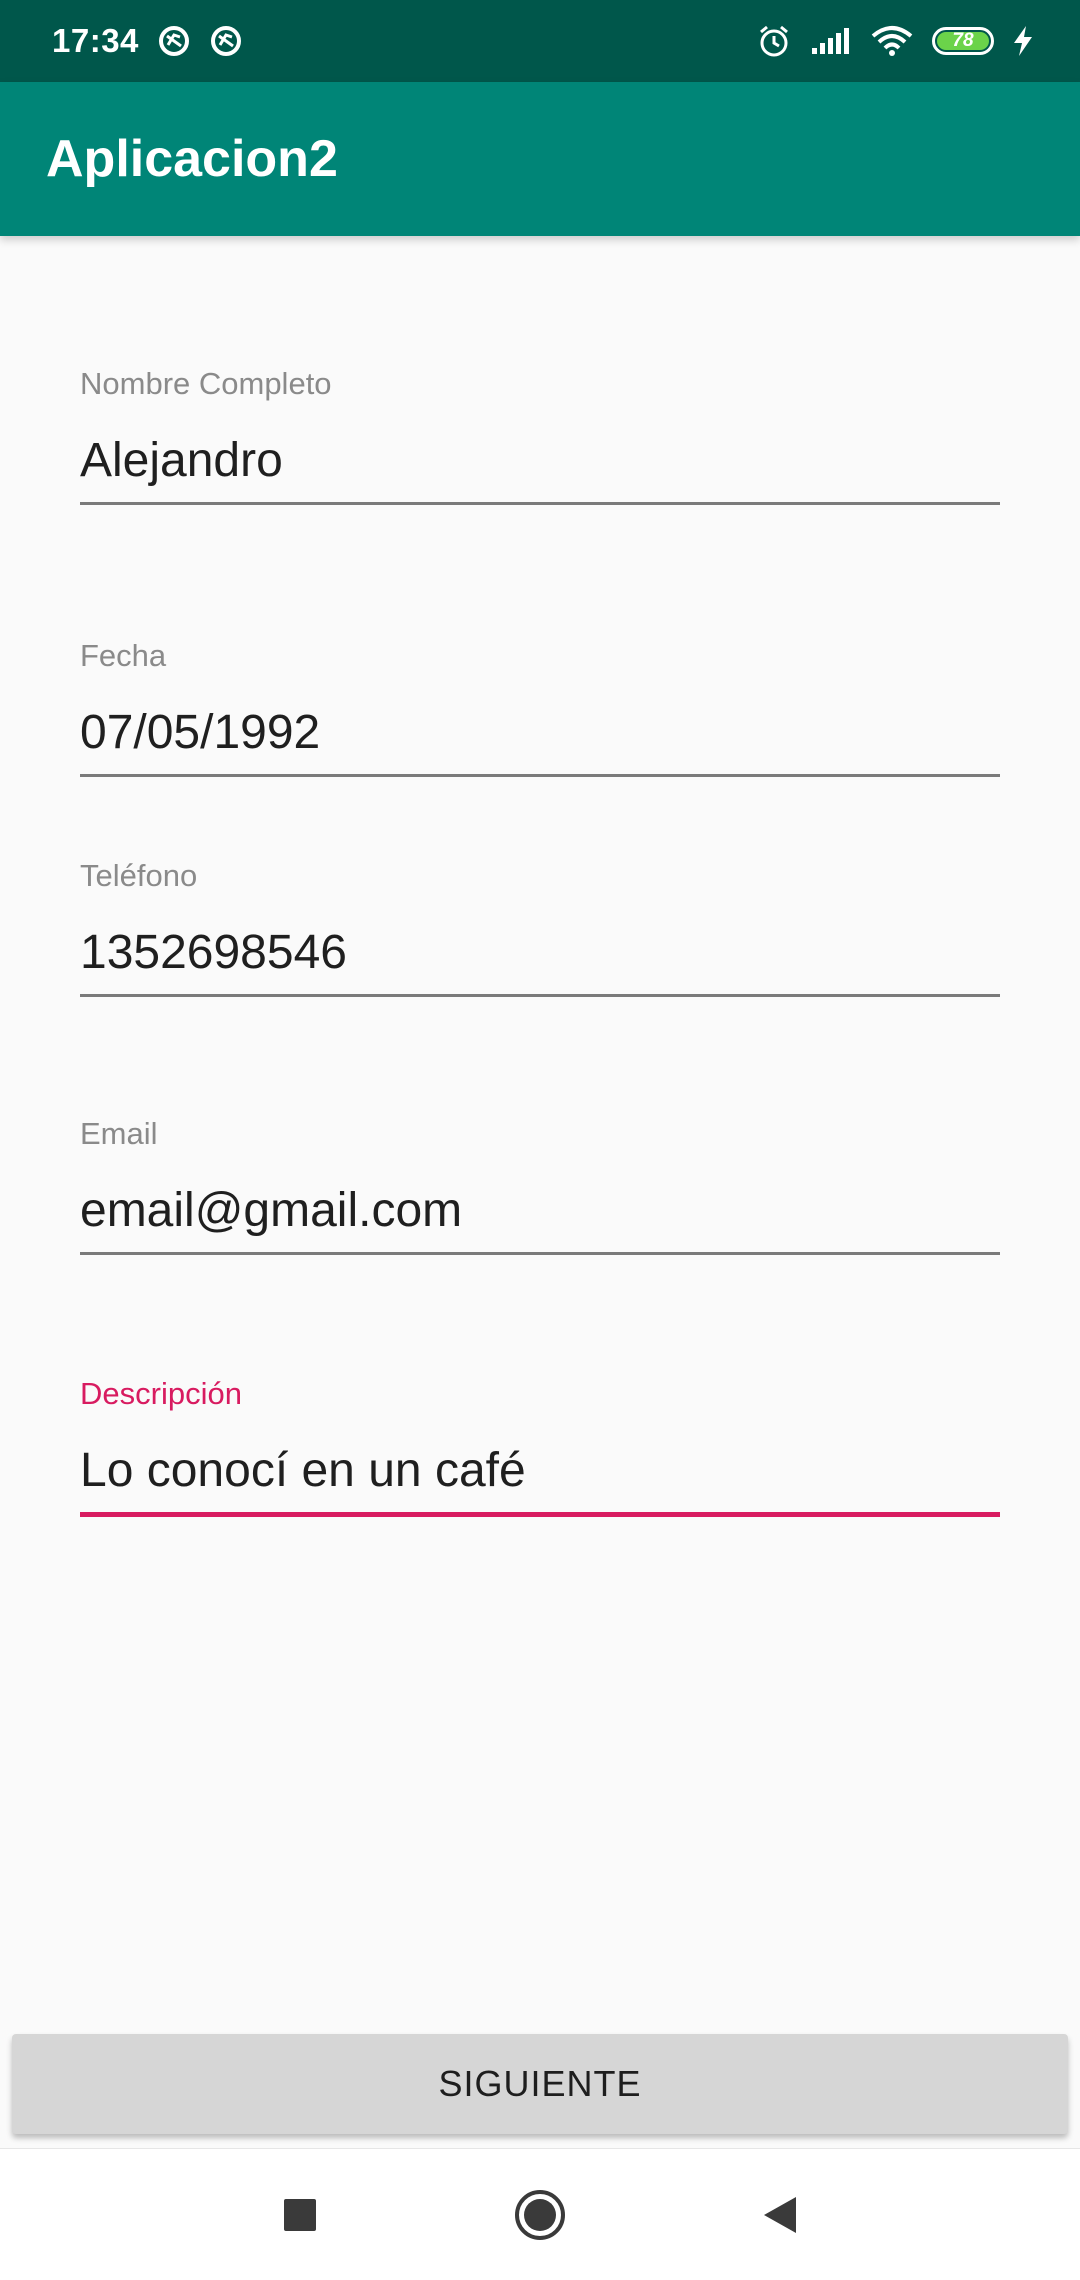 The image size is (1080, 2280). What do you see at coordinates (540, 41) in the screenshot?
I see `status-bar: 17:34 78` at bounding box center [540, 41].